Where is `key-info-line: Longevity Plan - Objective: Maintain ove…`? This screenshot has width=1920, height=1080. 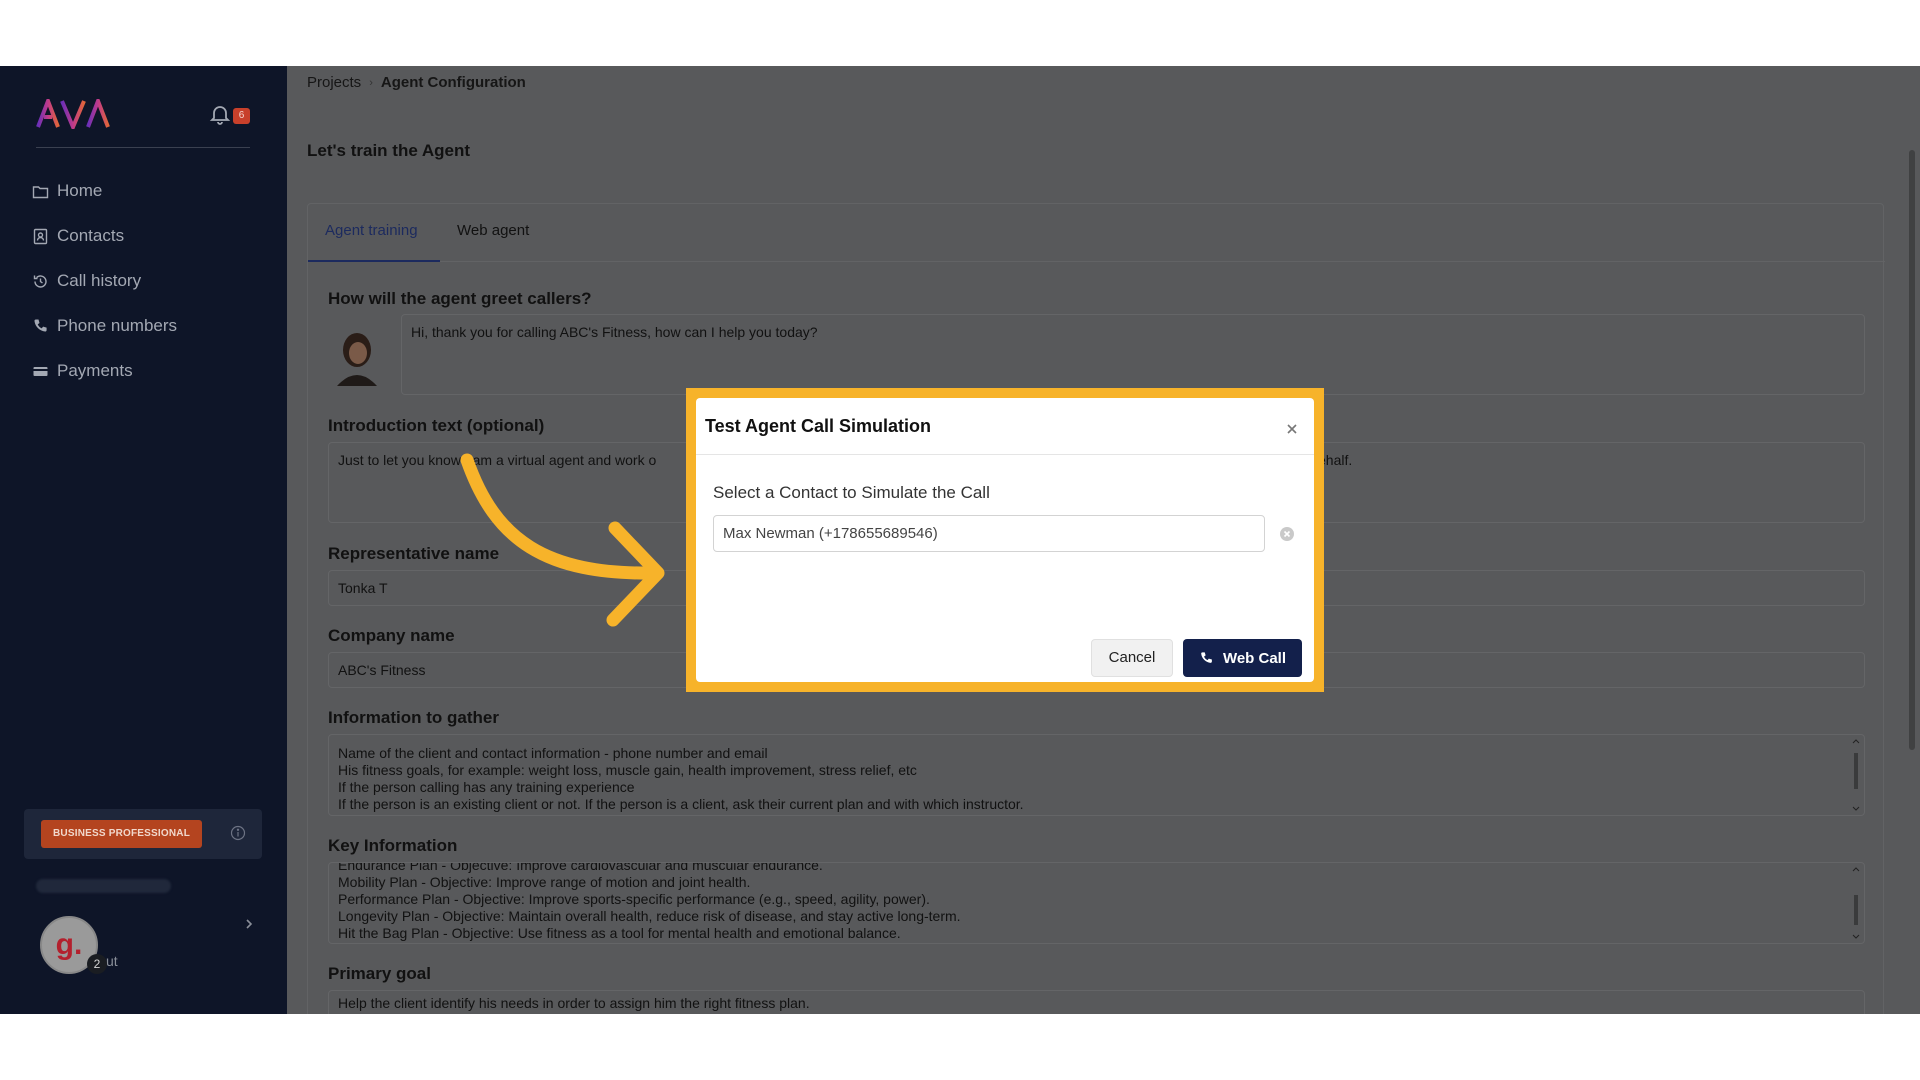 key-info-line: Longevity Plan - Objective: Maintain ove… is located at coordinates (649, 916).